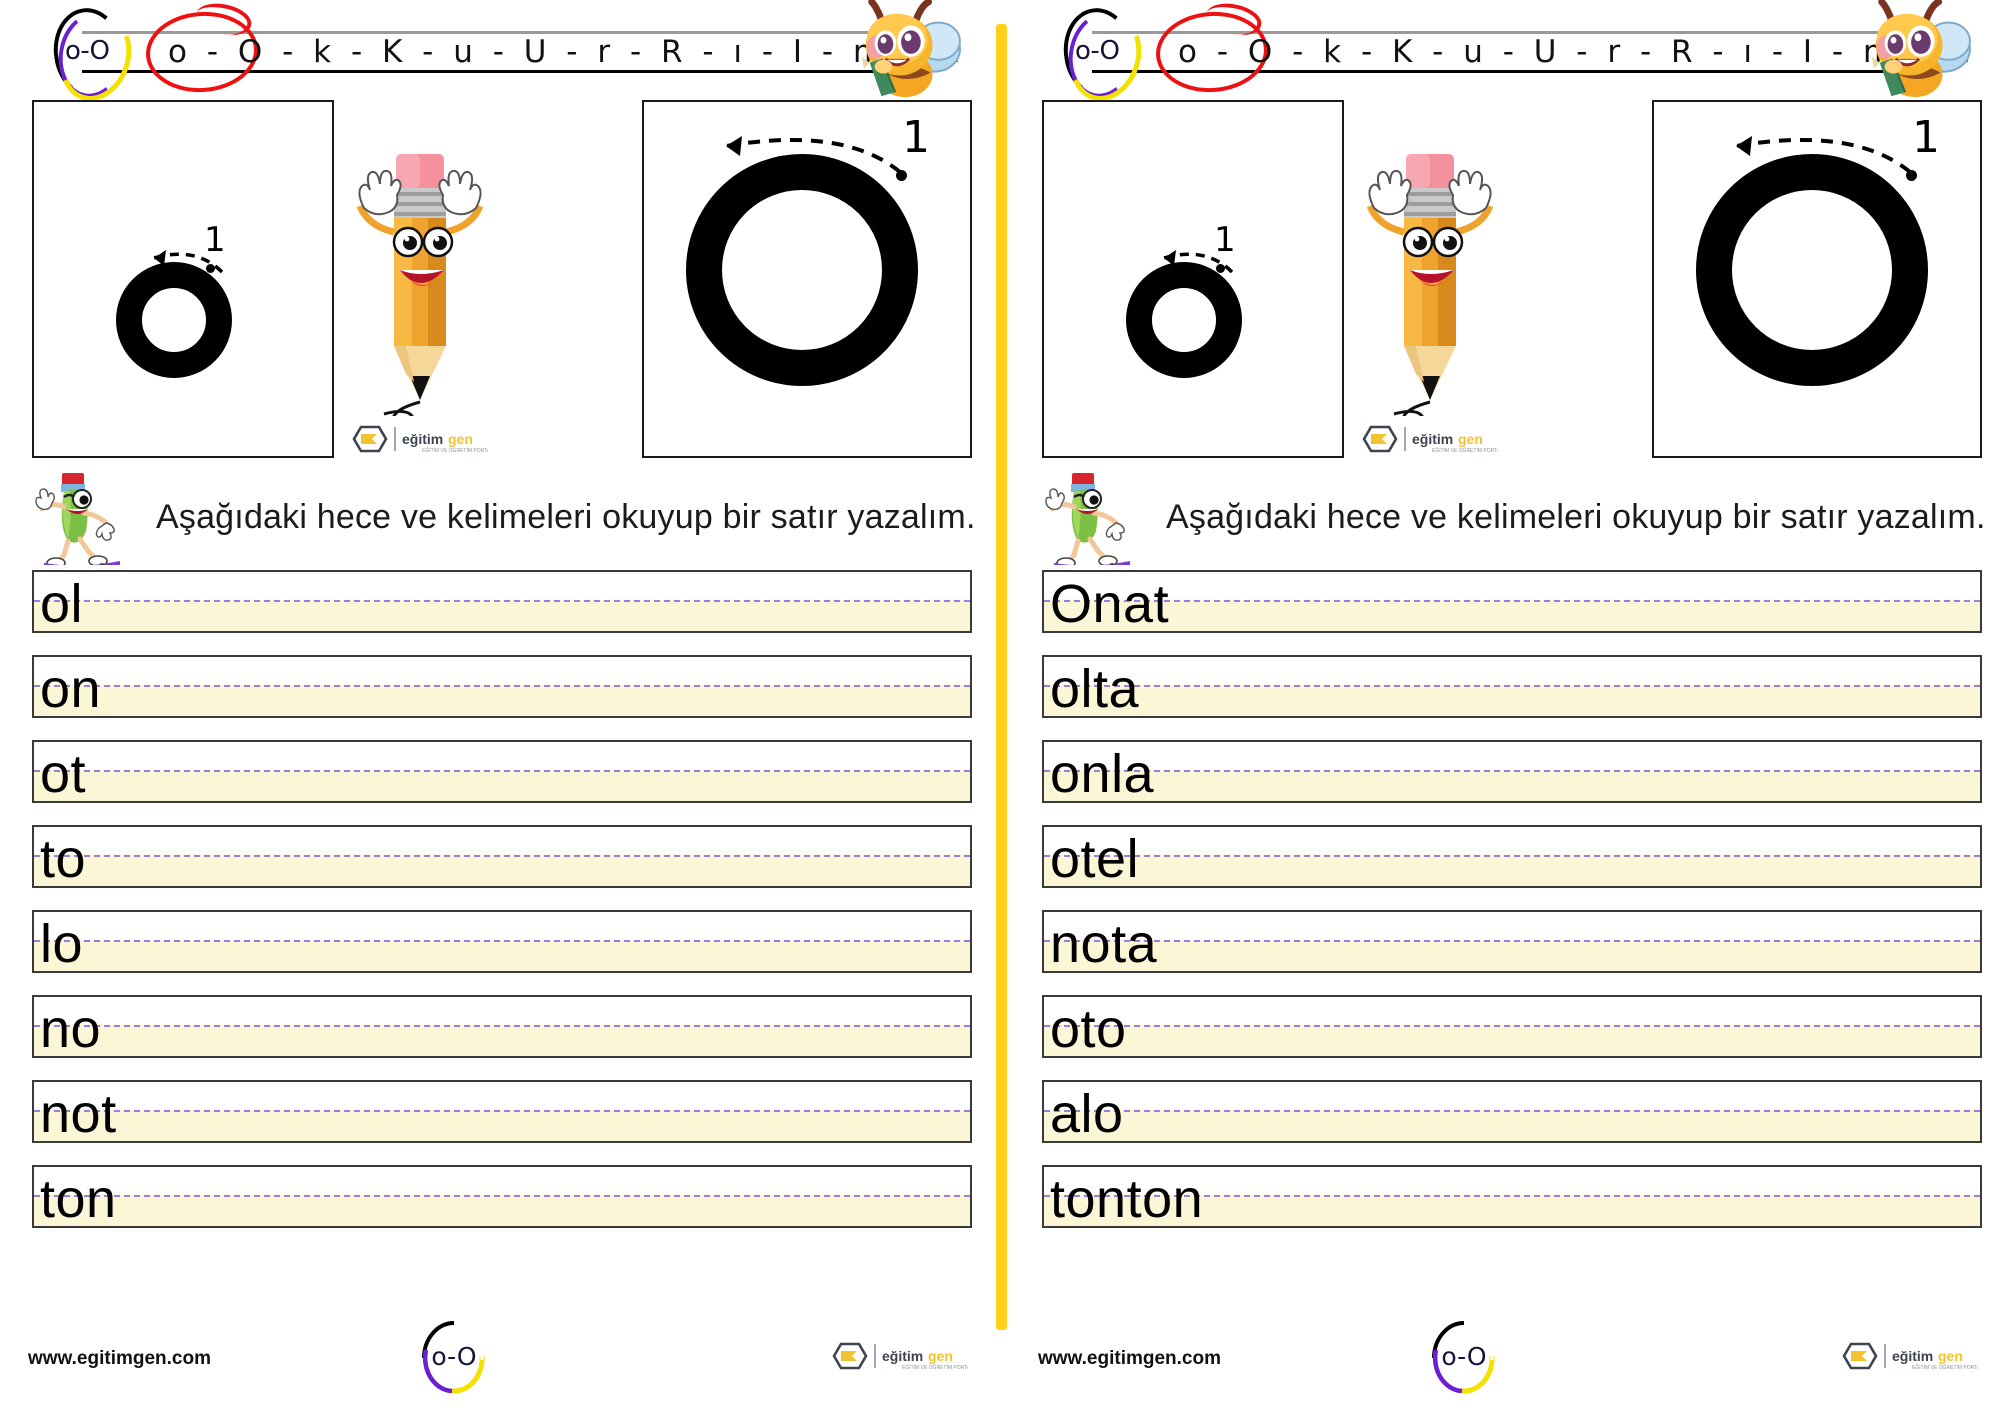  Describe the element at coordinates (1104, 944) in the screenshot. I see `writing-line-word: nota` at that location.